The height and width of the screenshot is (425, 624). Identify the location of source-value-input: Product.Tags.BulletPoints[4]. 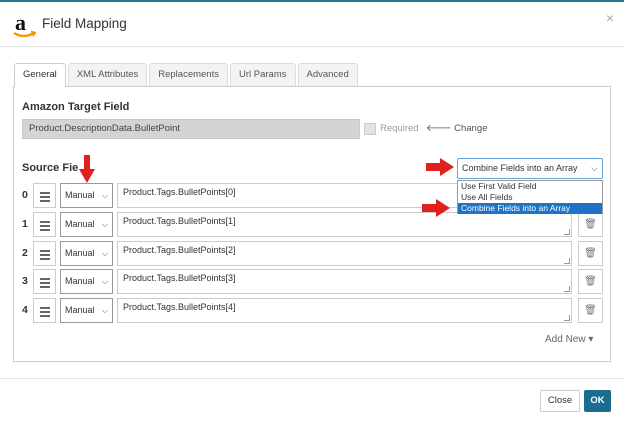
(344, 310).